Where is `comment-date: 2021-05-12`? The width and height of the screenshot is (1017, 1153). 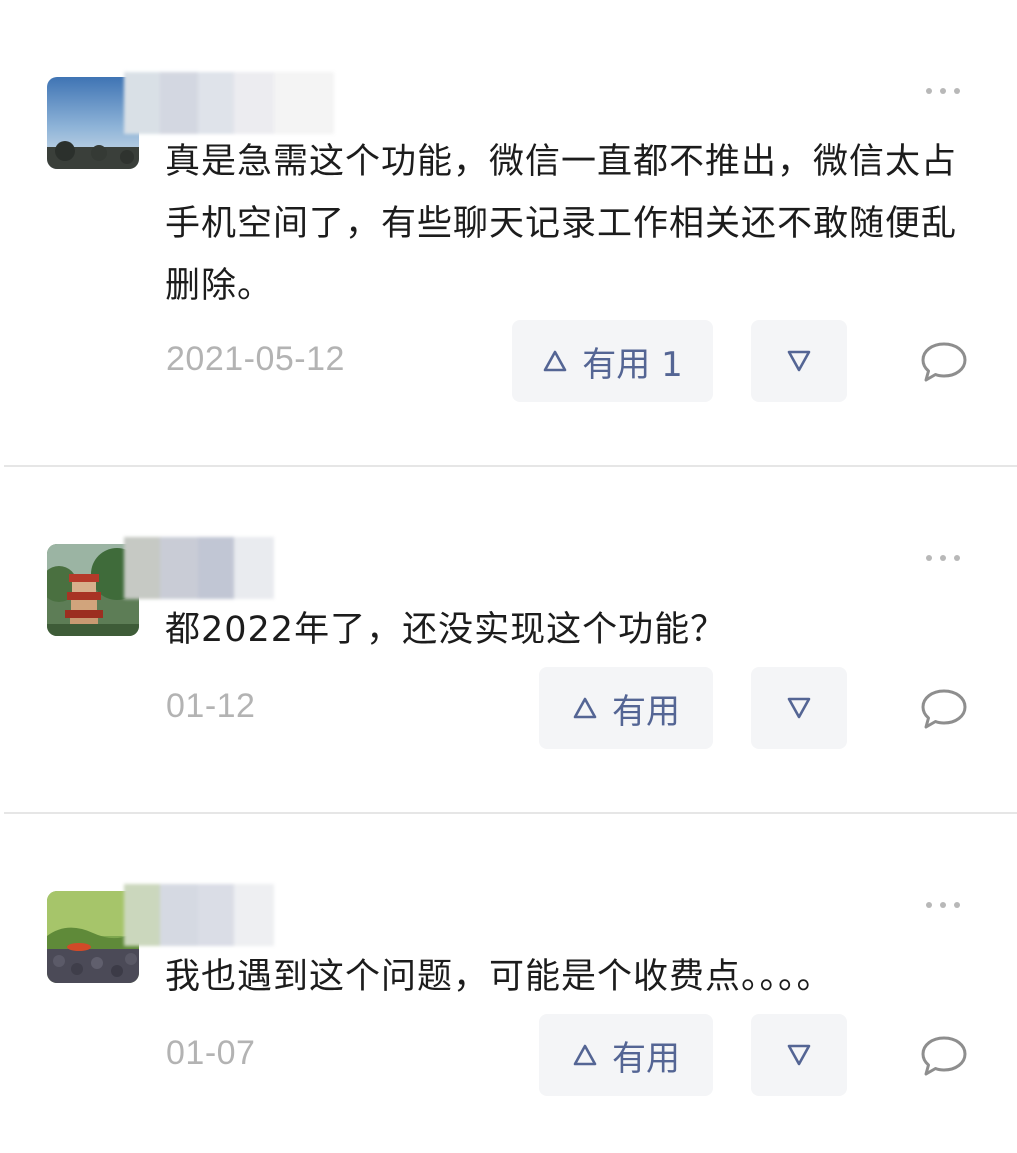 comment-date: 2021-05-12 is located at coordinates (255, 359).